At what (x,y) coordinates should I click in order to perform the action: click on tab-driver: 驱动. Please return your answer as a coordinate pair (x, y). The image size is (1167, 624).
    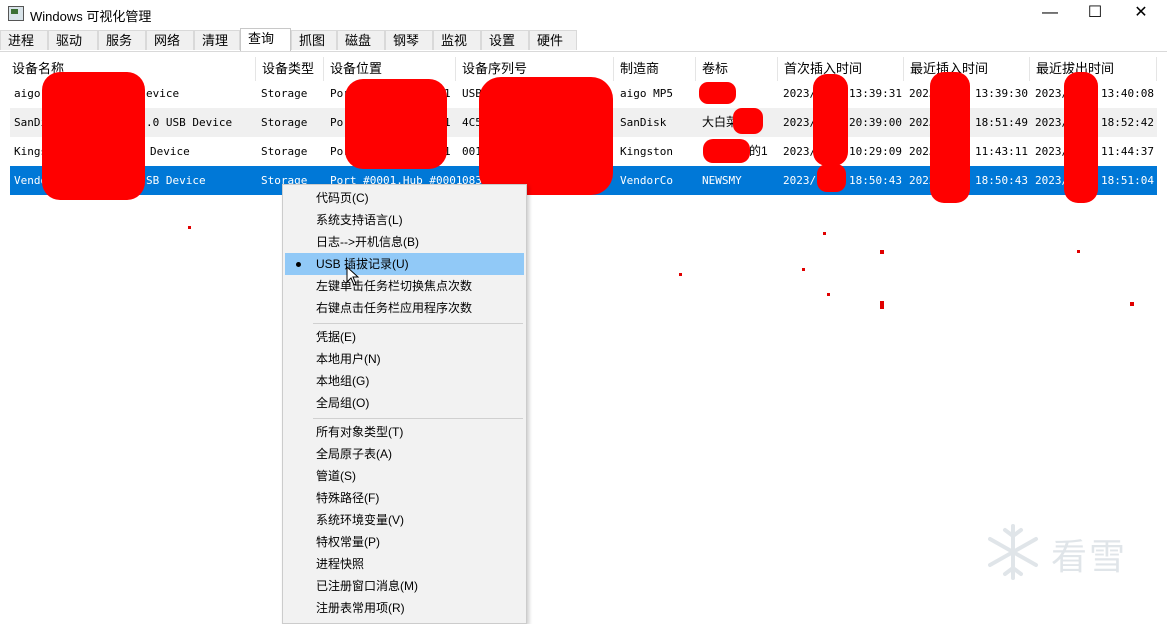
    Looking at the image, I should click on (73, 40).